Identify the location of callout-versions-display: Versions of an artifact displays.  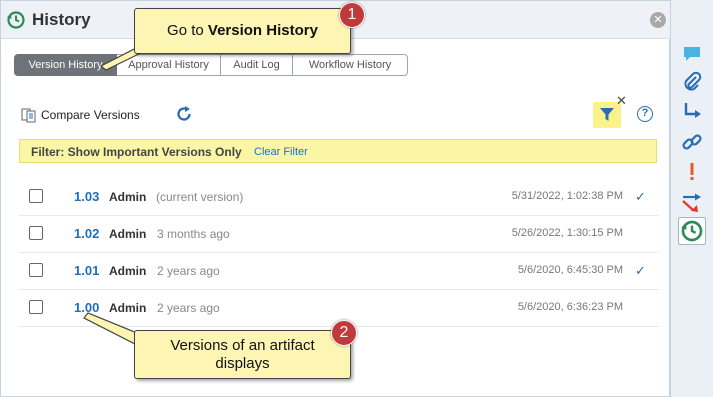
(242, 354).